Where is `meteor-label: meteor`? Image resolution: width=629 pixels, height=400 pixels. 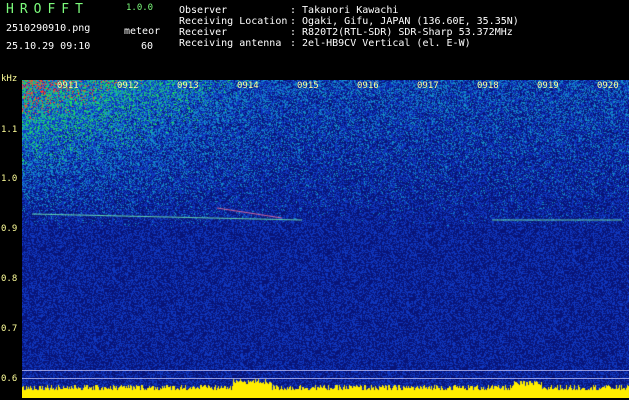 meteor-label: meteor is located at coordinates (142, 31).